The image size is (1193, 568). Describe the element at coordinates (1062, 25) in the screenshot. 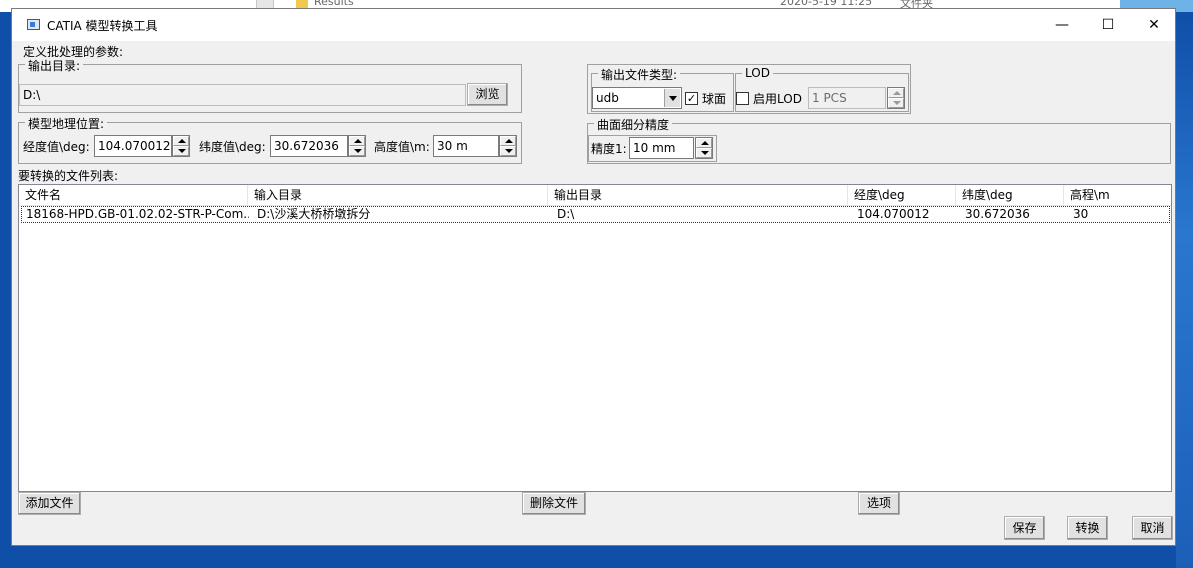

I see `minimize-button: —` at that location.